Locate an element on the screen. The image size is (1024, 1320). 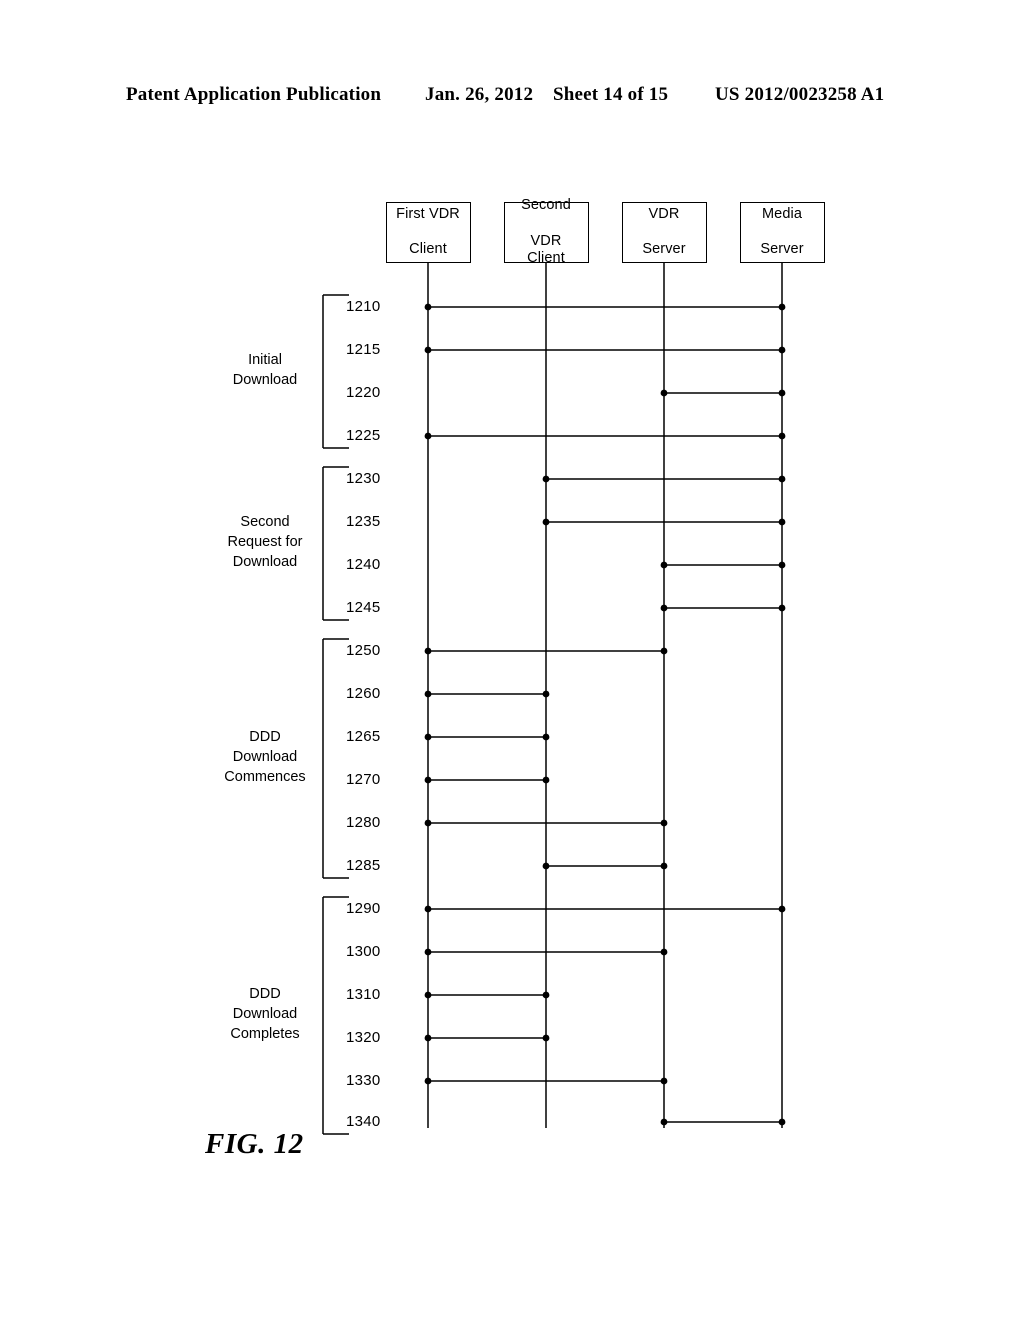
step-number-1330: 1330 is located at coordinates (363, 1080).